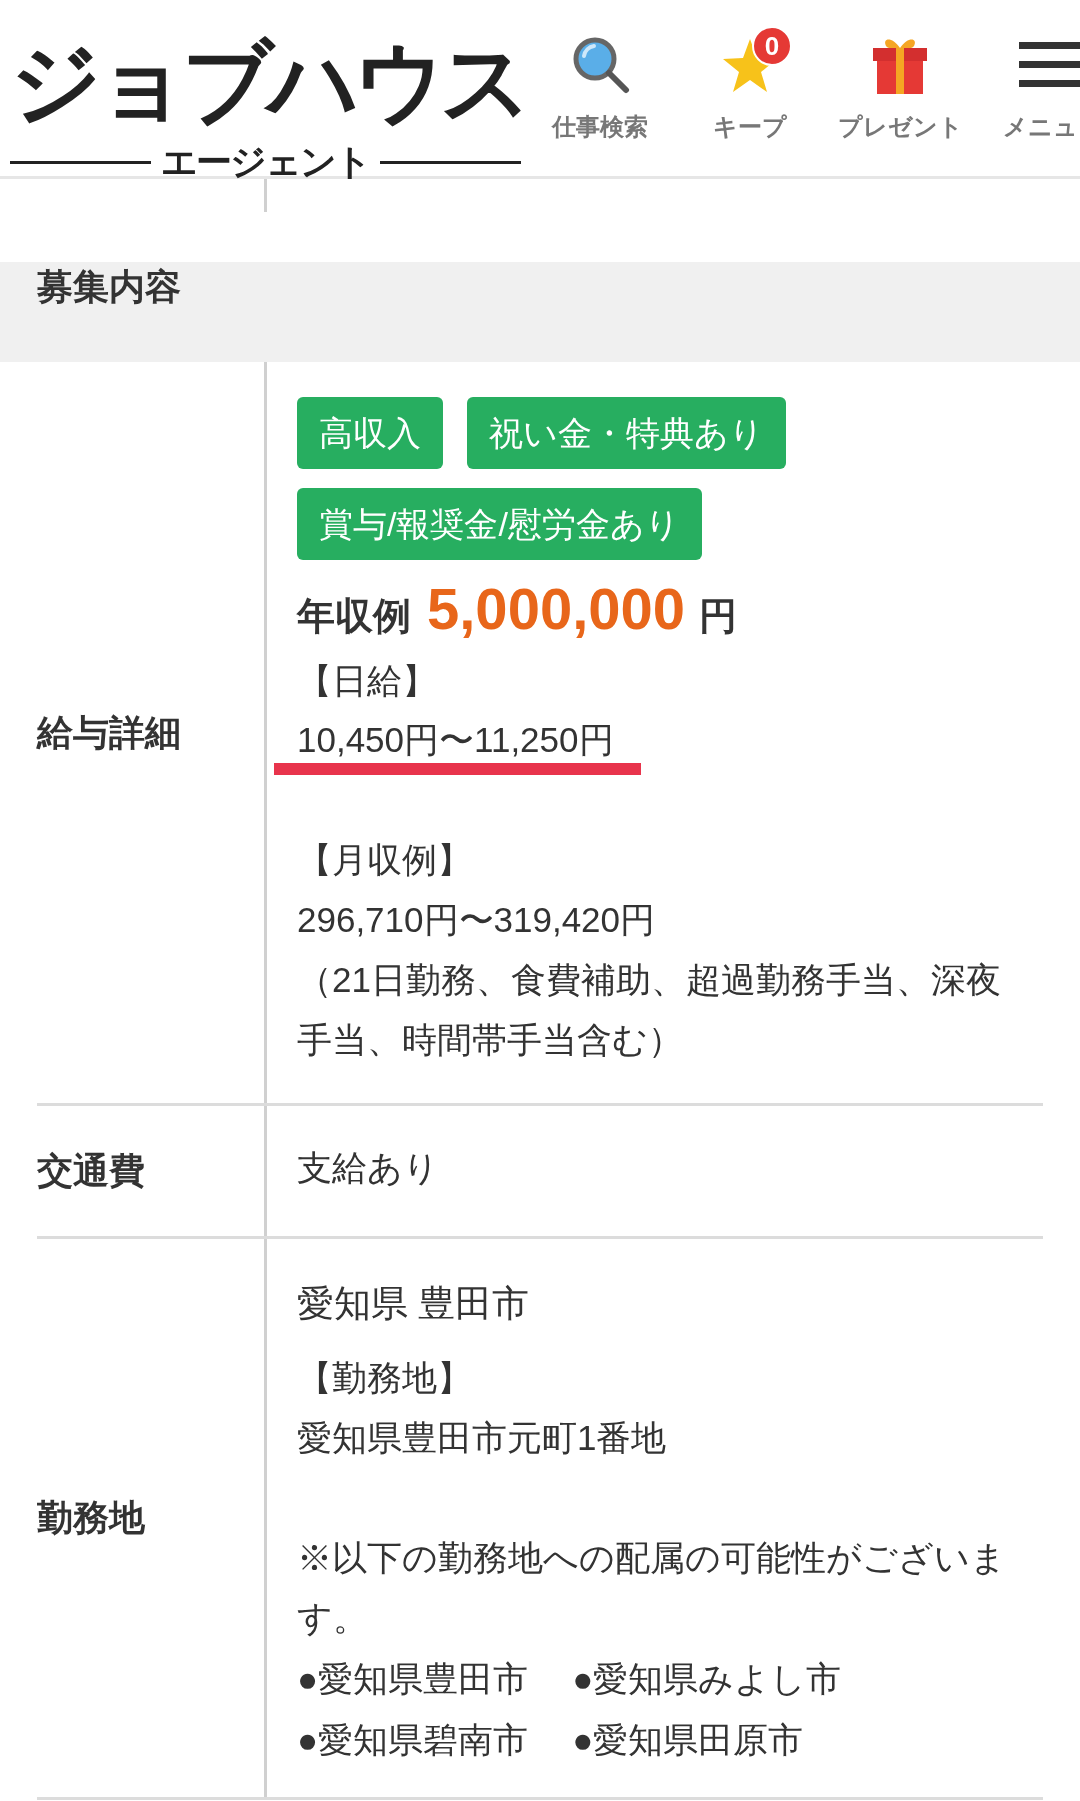 The height and width of the screenshot is (1801, 1080). I want to click on annual-income-amount: 5,000,000, so click(556, 609).